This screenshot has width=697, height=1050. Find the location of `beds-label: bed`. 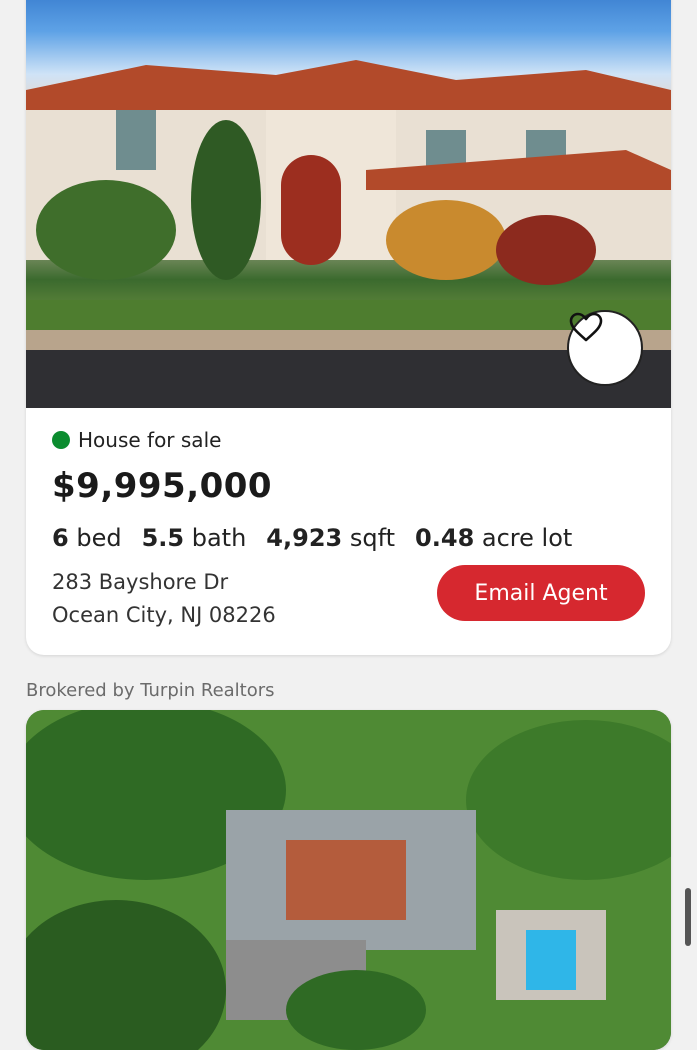

beds-label: bed is located at coordinates (99, 538).